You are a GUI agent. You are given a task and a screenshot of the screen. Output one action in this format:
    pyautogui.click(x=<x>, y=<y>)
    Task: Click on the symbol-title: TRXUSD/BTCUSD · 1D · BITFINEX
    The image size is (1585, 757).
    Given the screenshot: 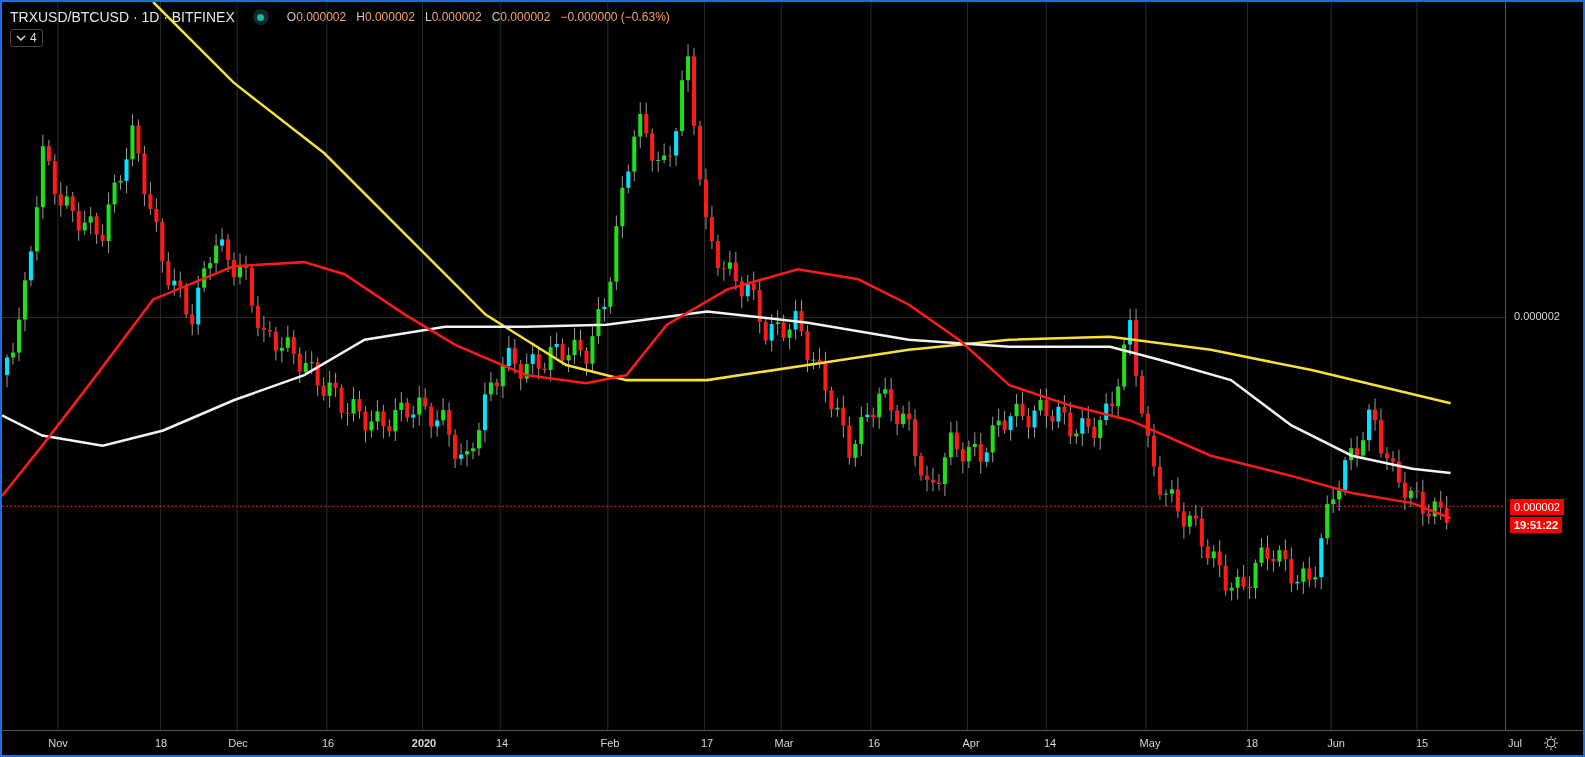 What is the action you would take?
    pyautogui.click(x=122, y=17)
    